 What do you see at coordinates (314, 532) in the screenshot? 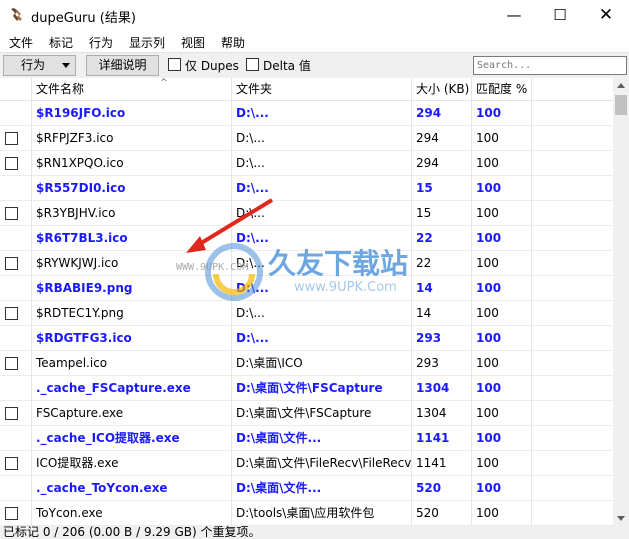
I see `status-bar: 已标记 0 / 206 (0.00 B / 9.29 GB) 个重复项。` at bounding box center [314, 532].